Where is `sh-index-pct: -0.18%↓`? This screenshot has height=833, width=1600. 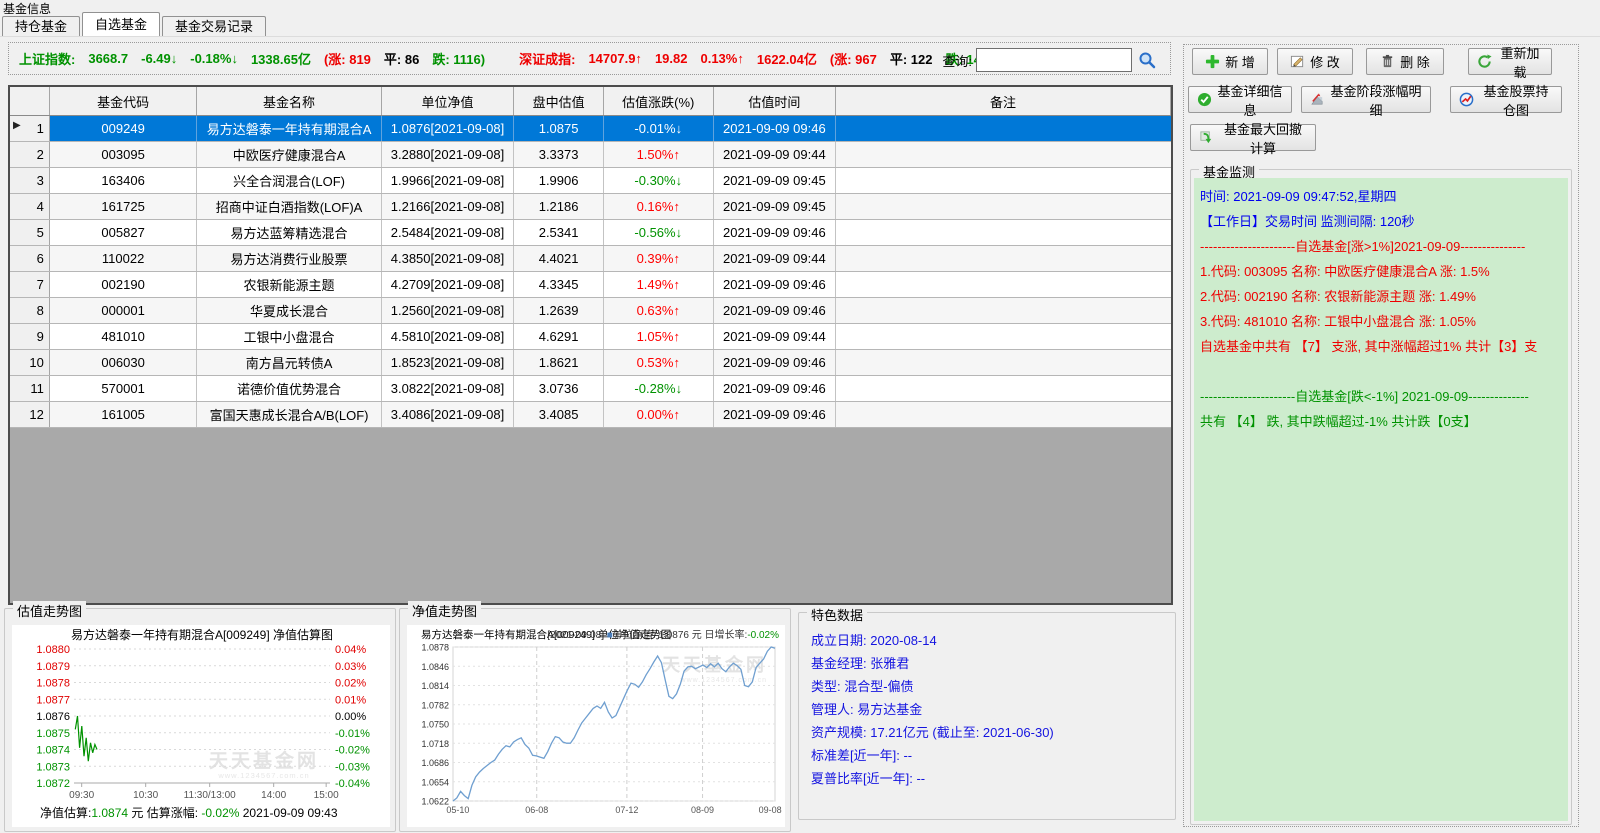 sh-index-pct: -0.18%↓ is located at coordinates (214, 58).